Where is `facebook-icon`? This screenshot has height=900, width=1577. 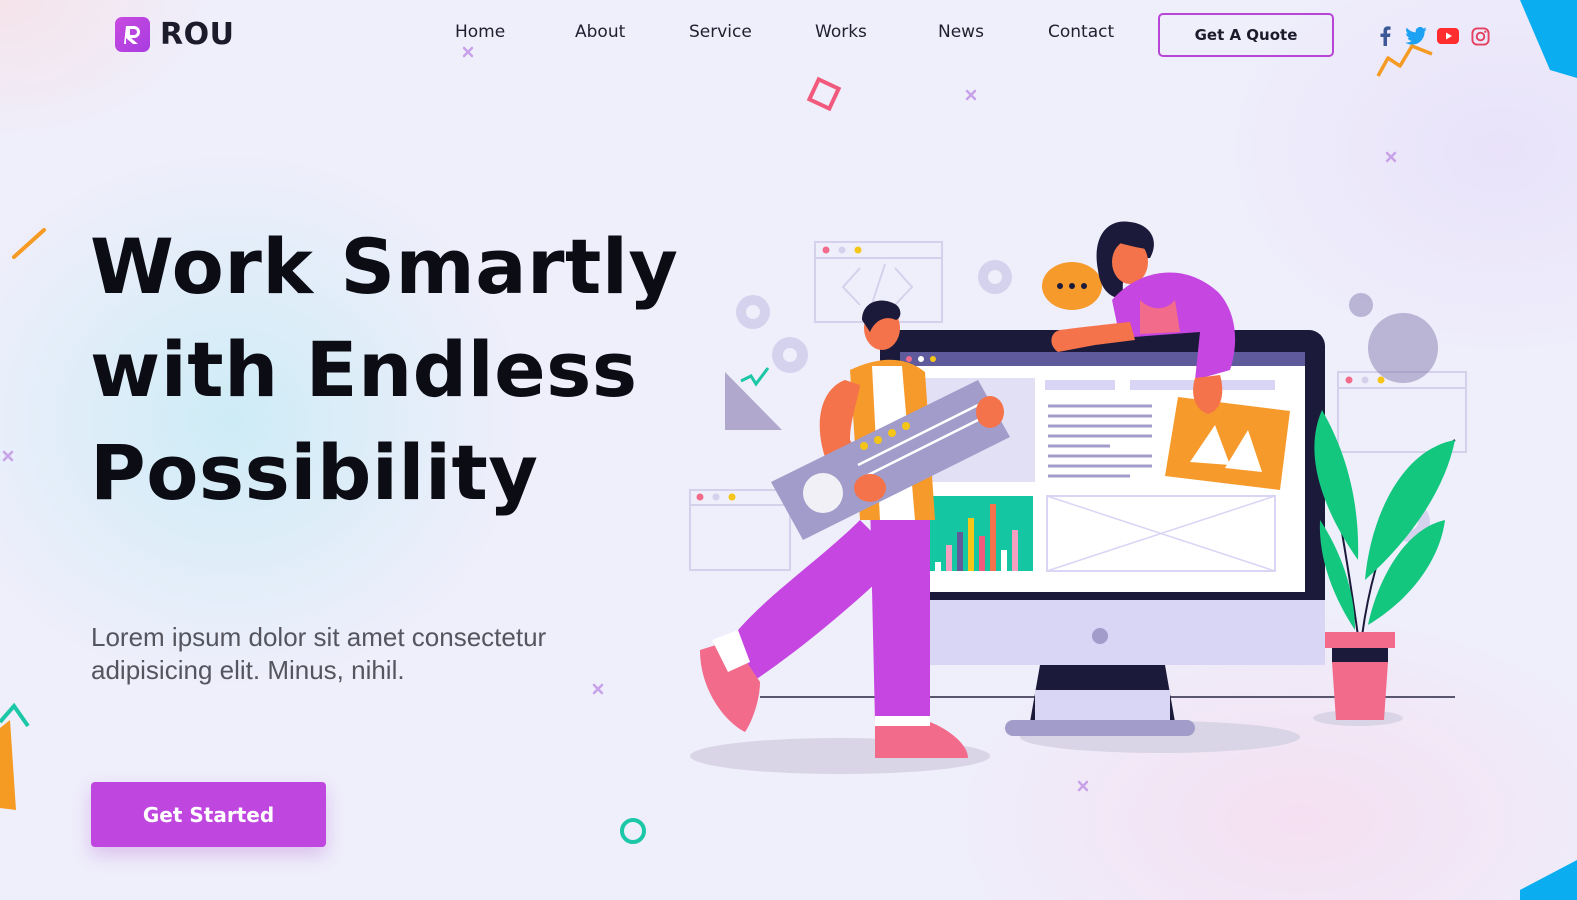
facebook-icon is located at coordinates (1385, 36).